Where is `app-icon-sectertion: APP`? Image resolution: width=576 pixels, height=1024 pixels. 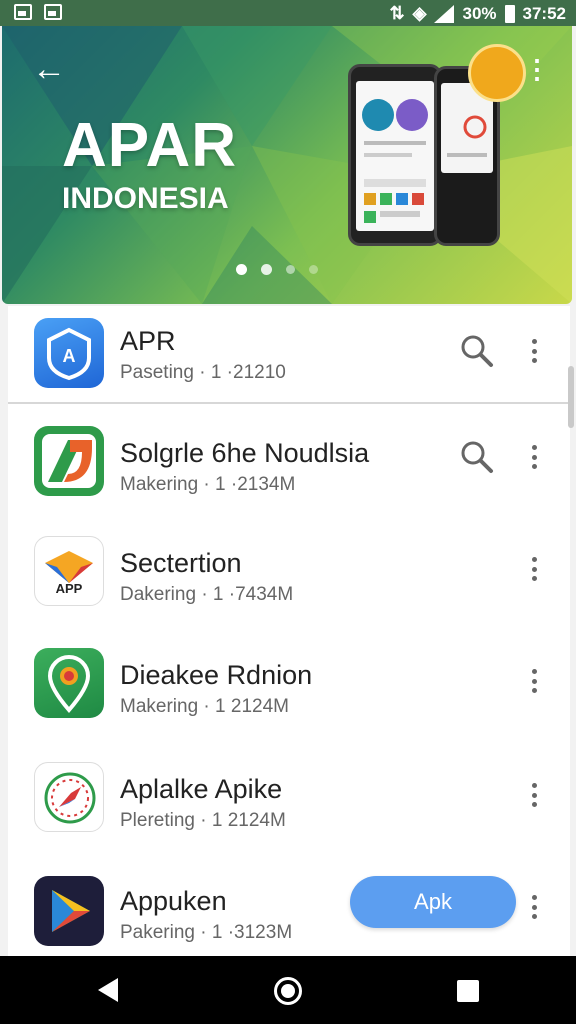
app-icon-sectertion: APP is located at coordinates (69, 571).